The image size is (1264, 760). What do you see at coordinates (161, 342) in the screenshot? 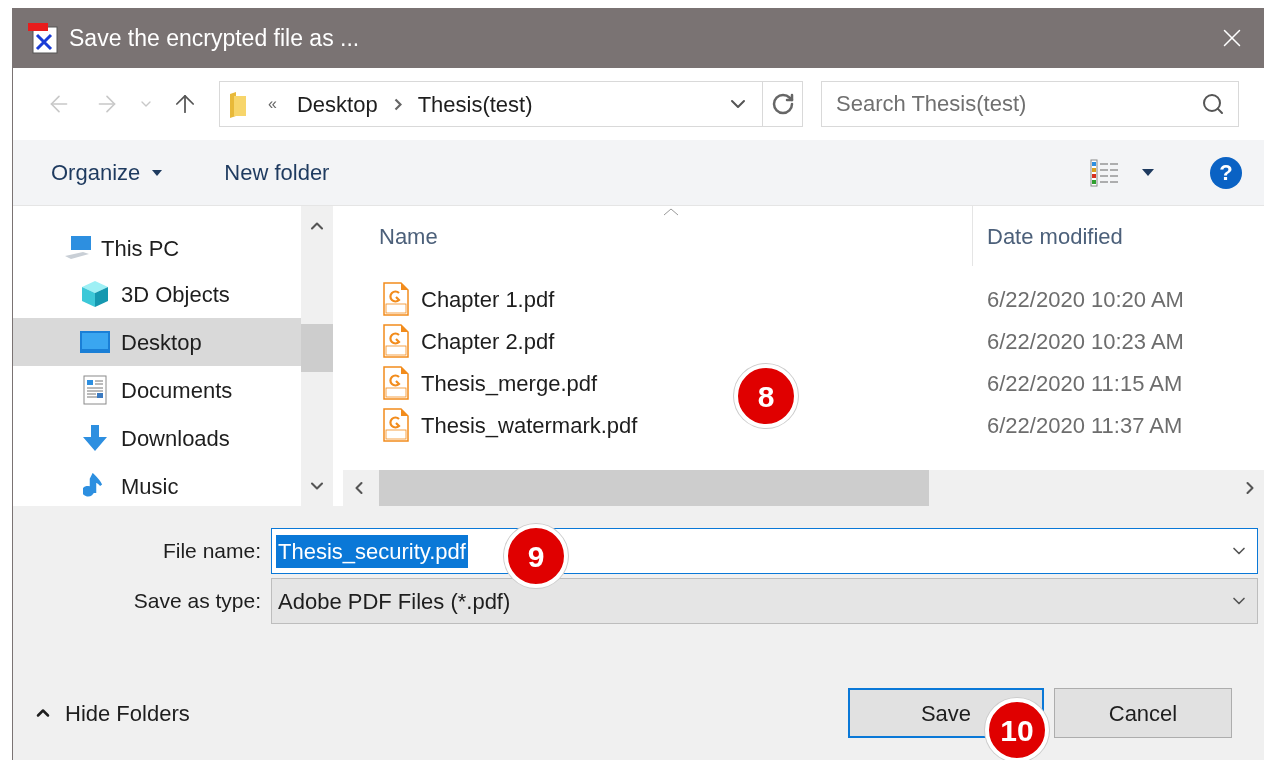
I see `sidebar-label: Desktop` at bounding box center [161, 342].